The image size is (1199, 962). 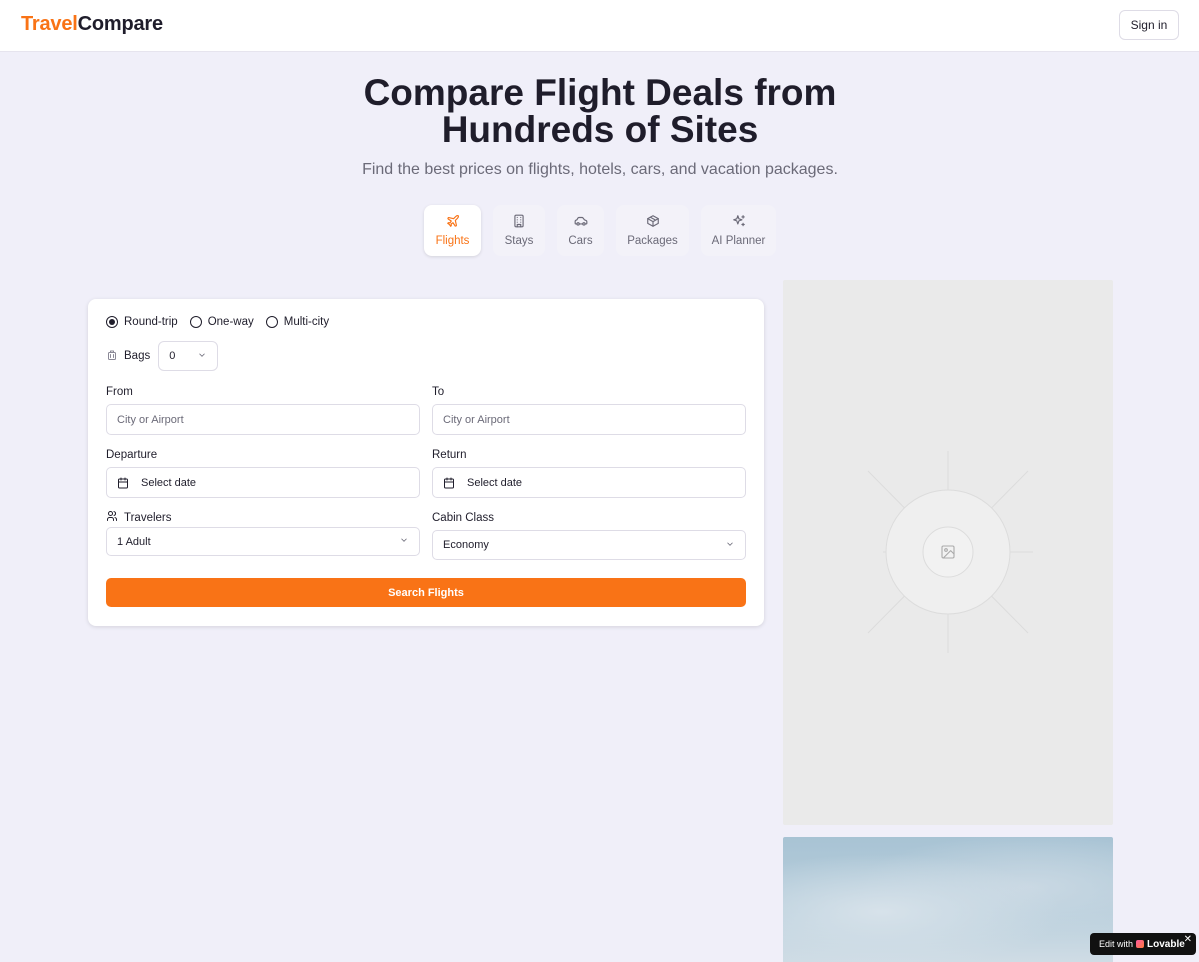 What do you see at coordinates (132, 455) in the screenshot?
I see `departure-label: Departure` at bounding box center [132, 455].